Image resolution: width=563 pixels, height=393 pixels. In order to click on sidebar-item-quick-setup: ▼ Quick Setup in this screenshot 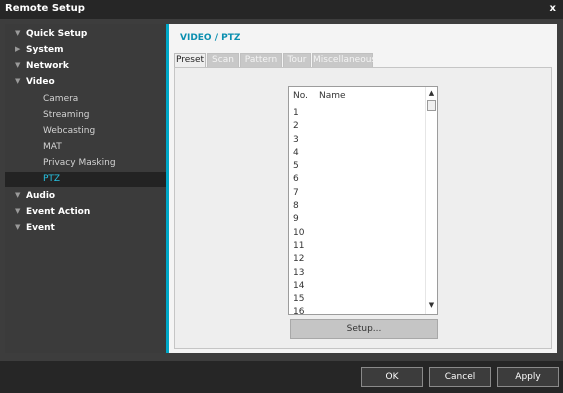, I will do `click(85, 35)`.